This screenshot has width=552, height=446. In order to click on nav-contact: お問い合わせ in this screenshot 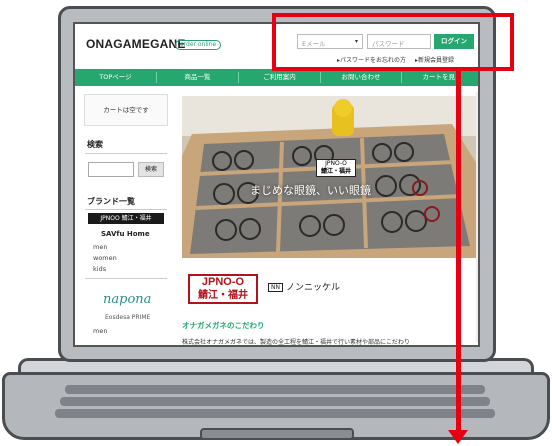, I will do `click(361, 77)`.